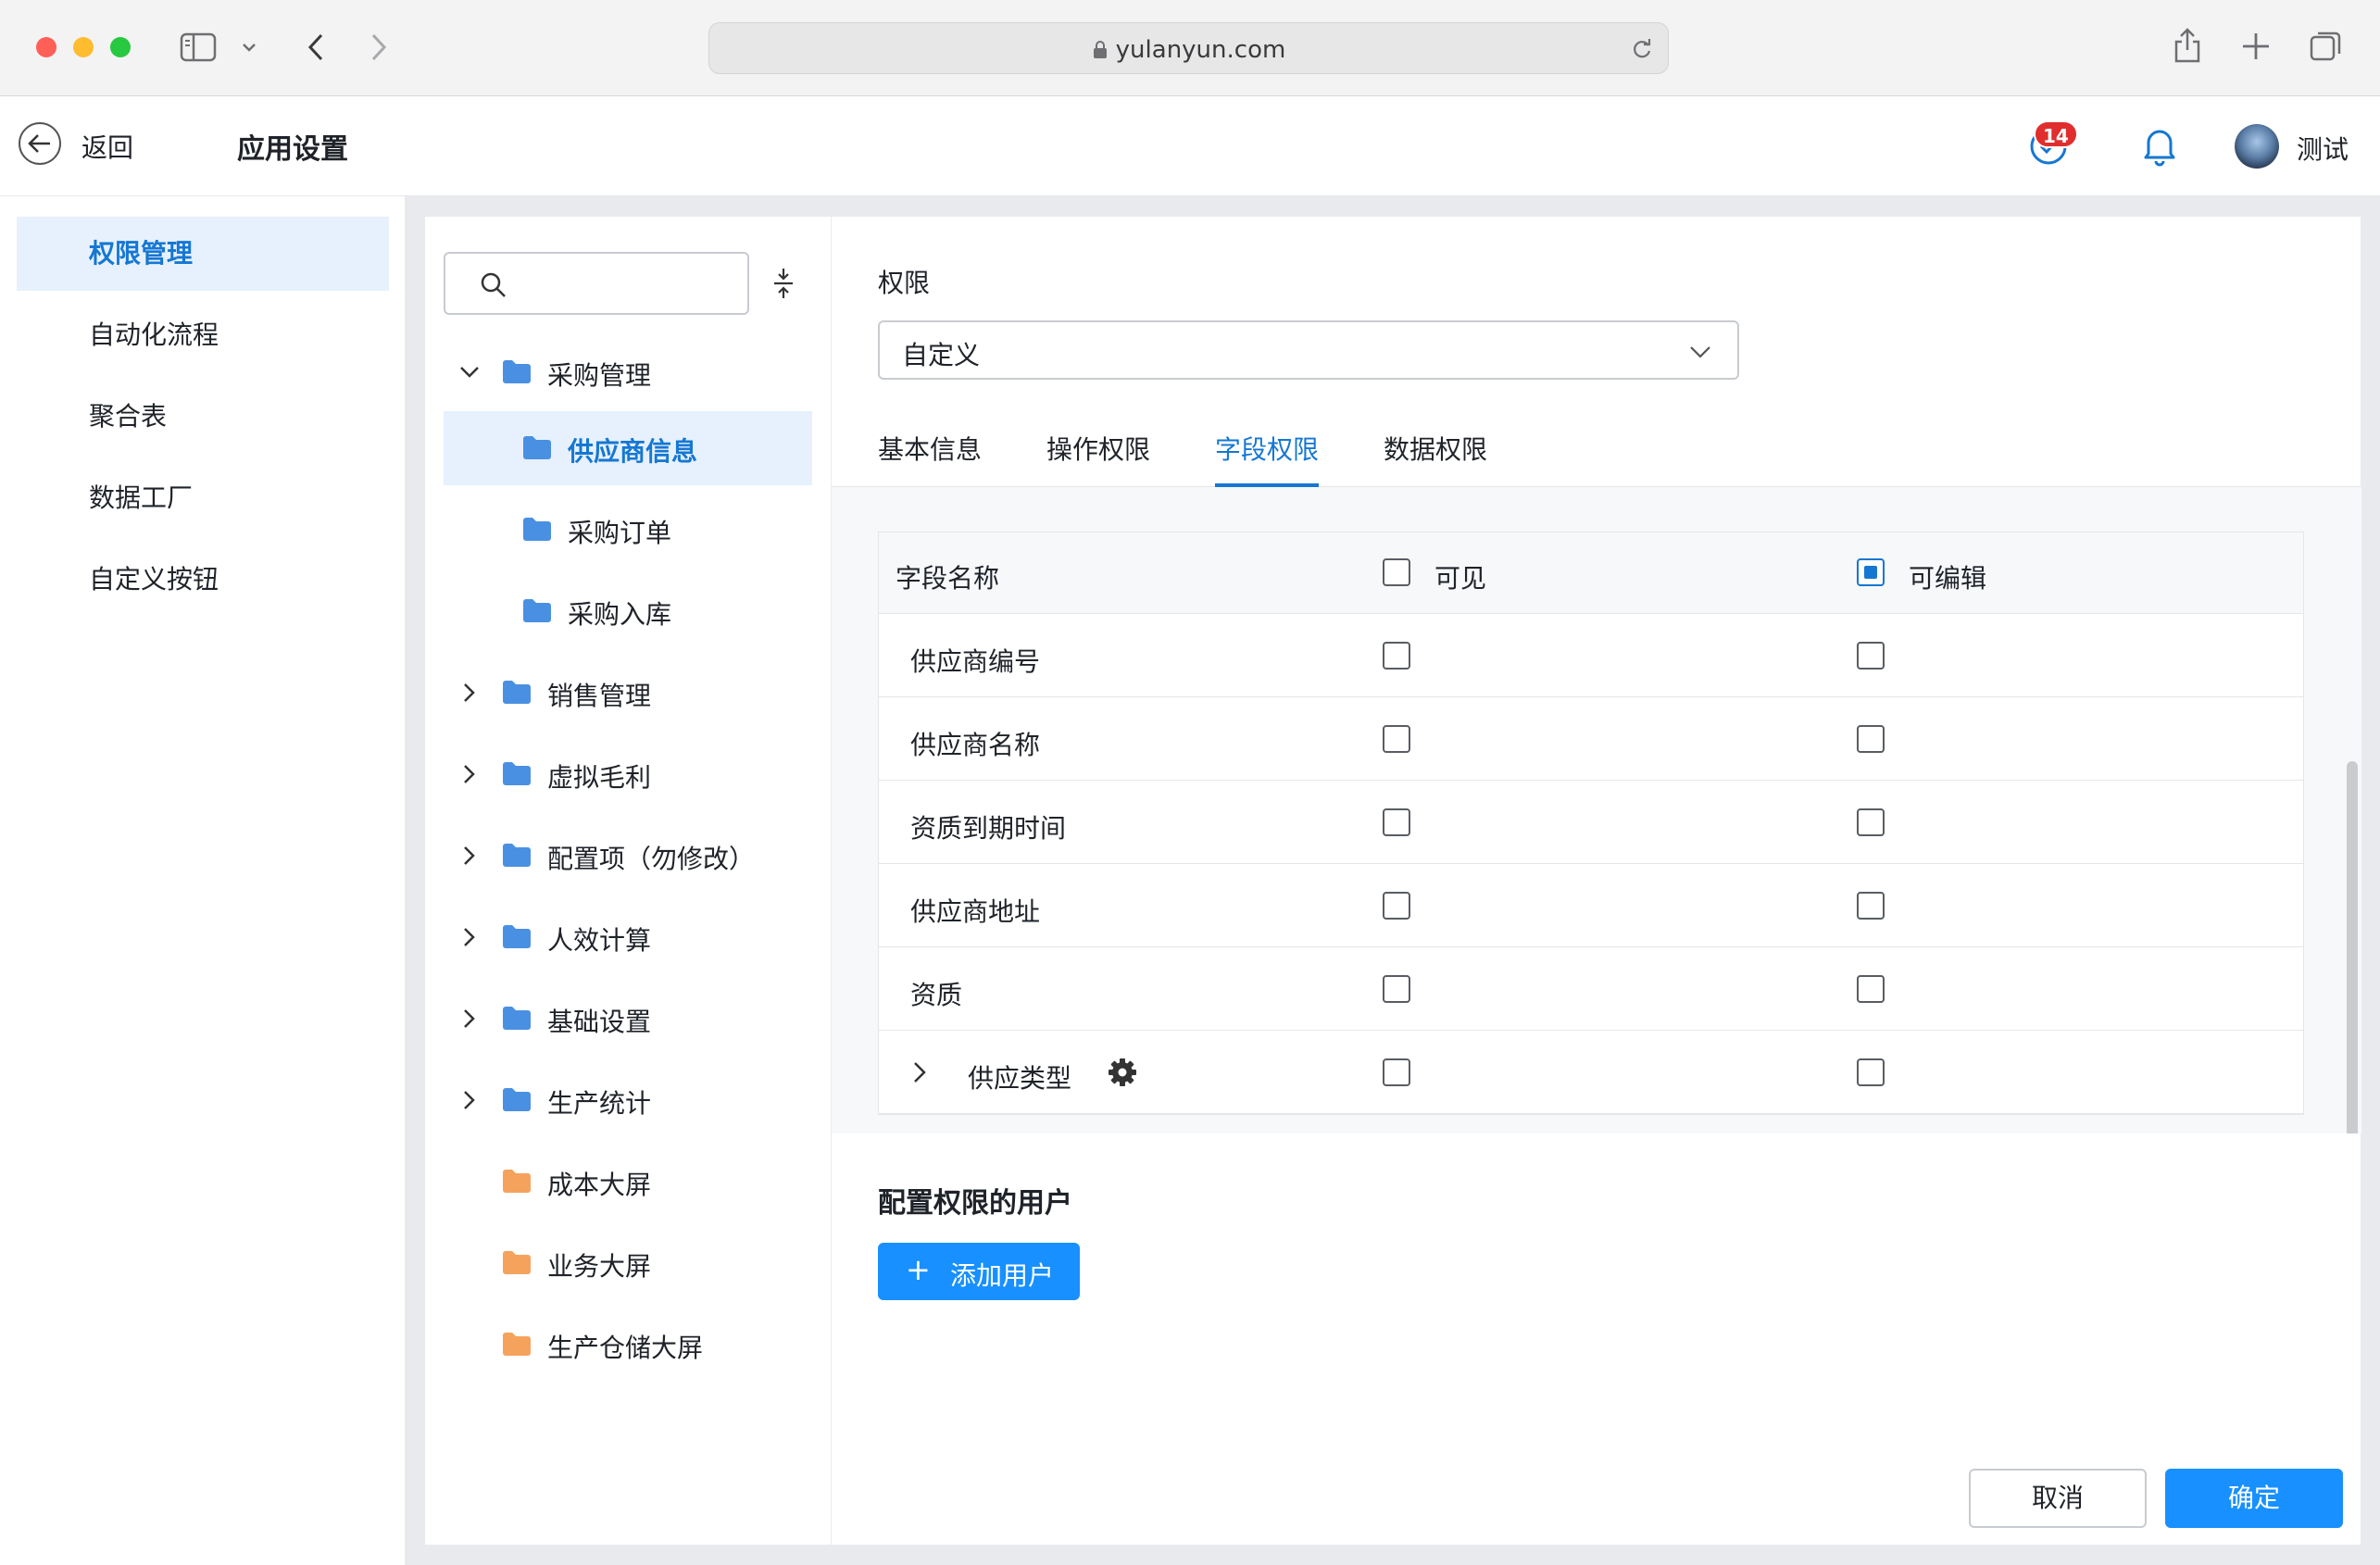 The height and width of the screenshot is (1565, 2380). I want to click on collapse-all-icon, so click(783, 283).